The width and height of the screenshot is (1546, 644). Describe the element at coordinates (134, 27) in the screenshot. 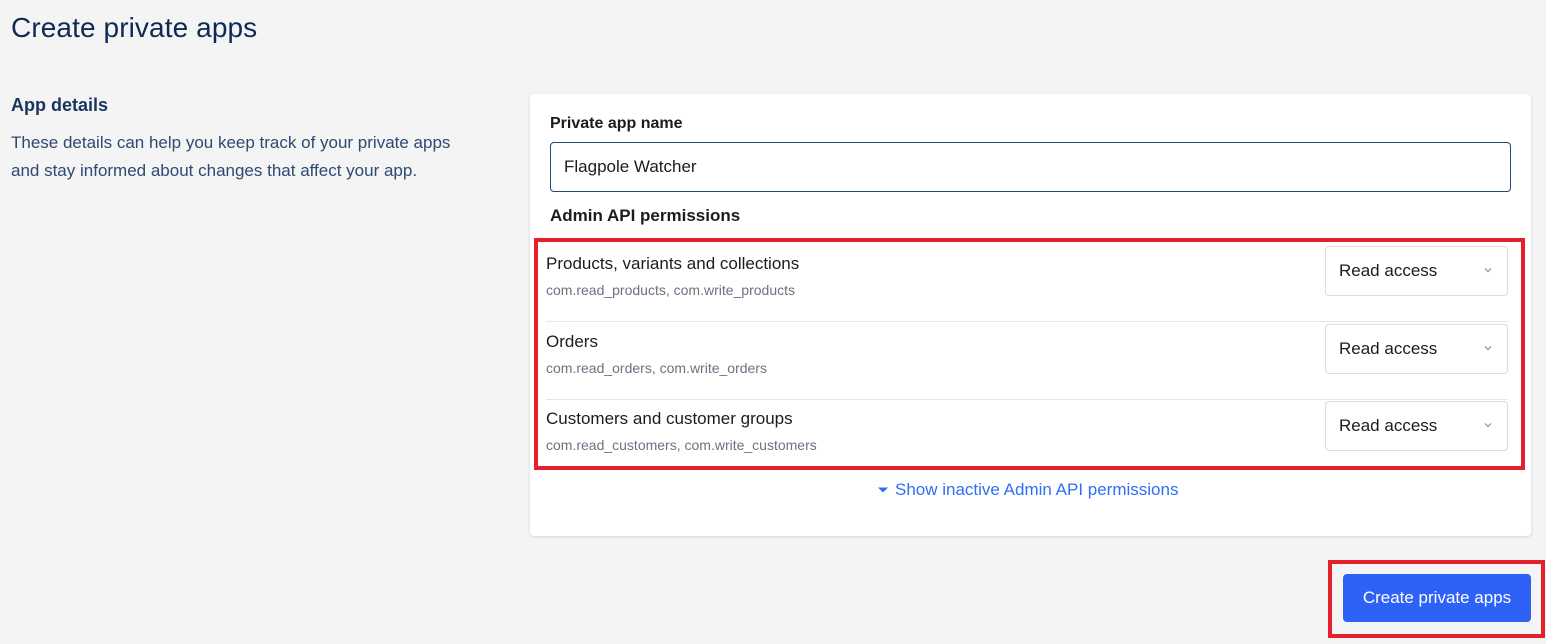

I see `page-title: Create private apps` at that location.